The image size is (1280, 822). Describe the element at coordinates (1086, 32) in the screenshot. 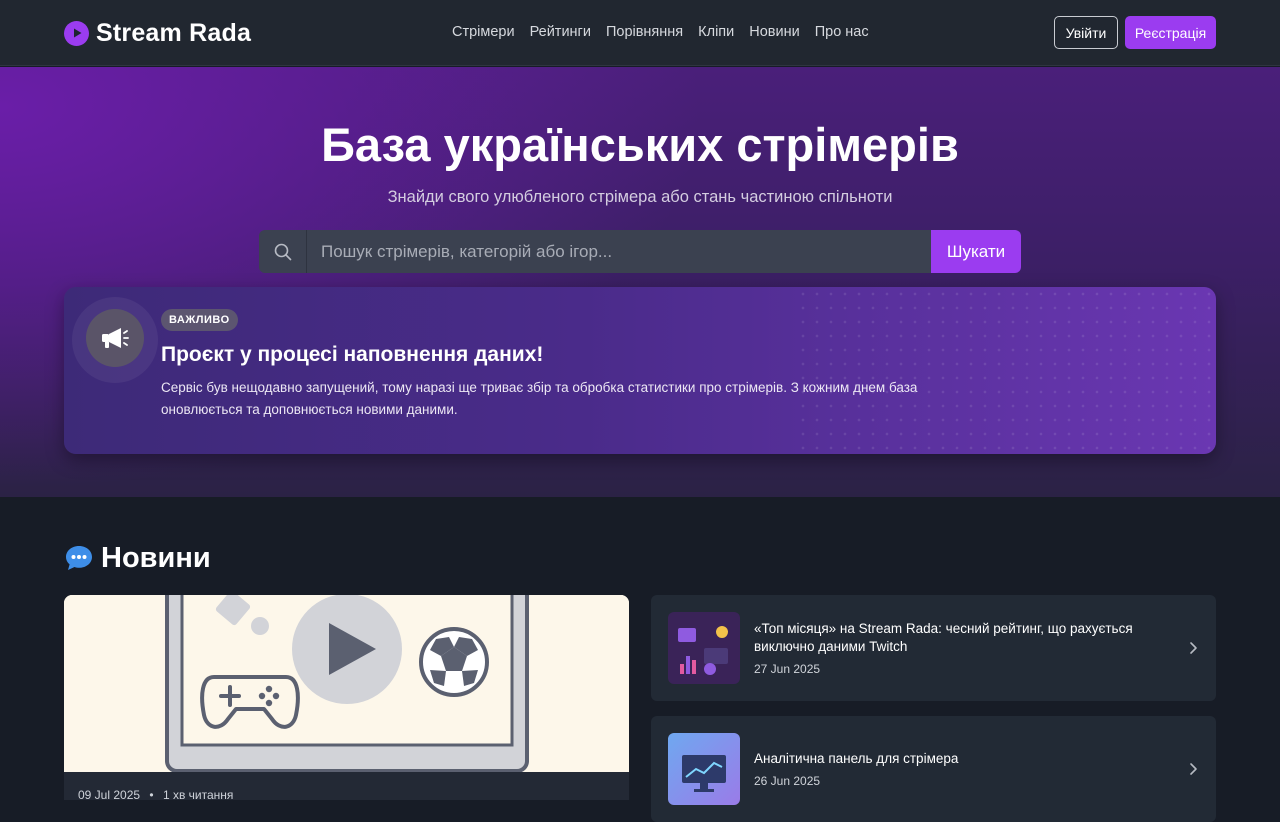

I see `login-button: Увійти` at that location.